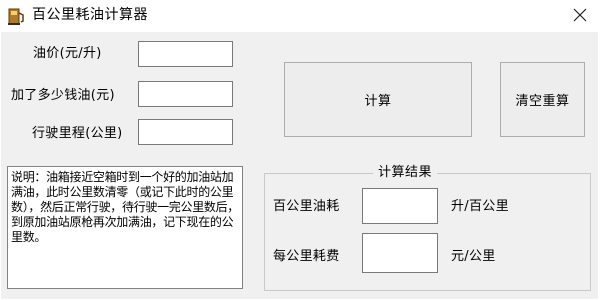 The height and width of the screenshot is (300, 600). I want to click on fuel-price-label: 油价(元/升), so click(67, 53).